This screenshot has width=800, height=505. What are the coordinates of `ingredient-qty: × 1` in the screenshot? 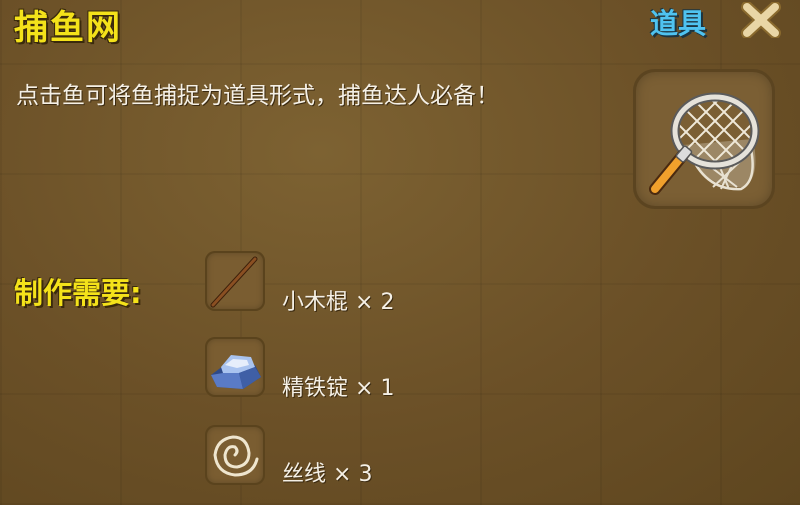 It's located at (375, 388).